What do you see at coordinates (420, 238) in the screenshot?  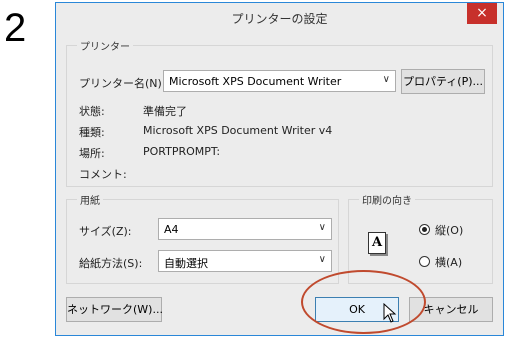 I see `orientation-group: 印刷の向き A 縦(O) 横(A)` at bounding box center [420, 238].